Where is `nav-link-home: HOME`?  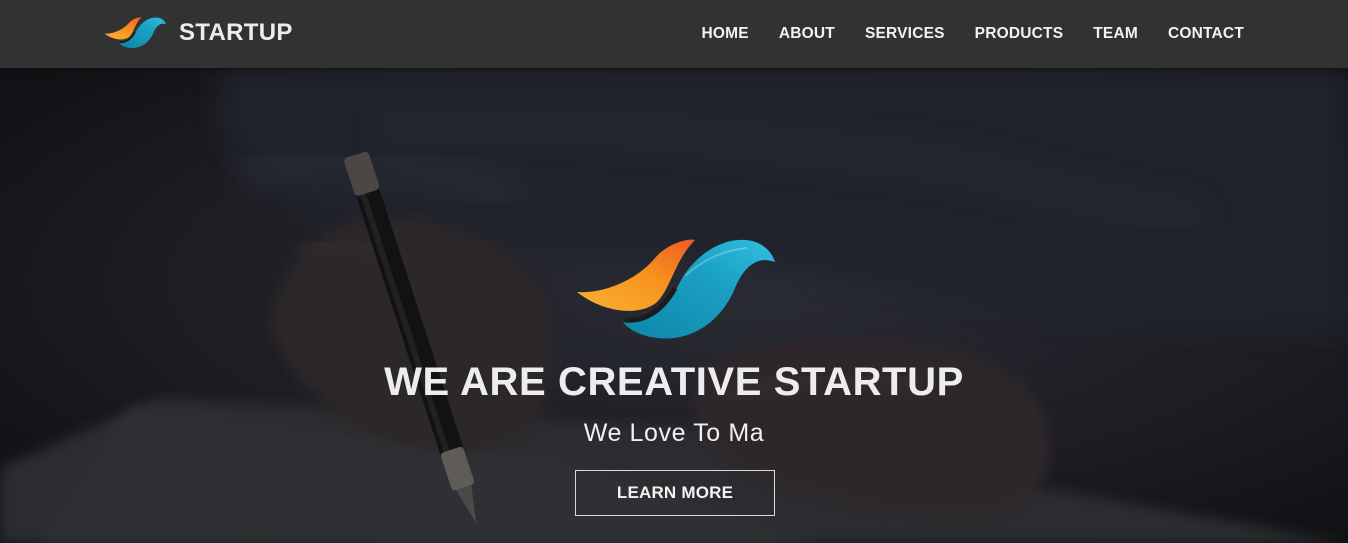
nav-link-home: HOME is located at coordinates (725, 33).